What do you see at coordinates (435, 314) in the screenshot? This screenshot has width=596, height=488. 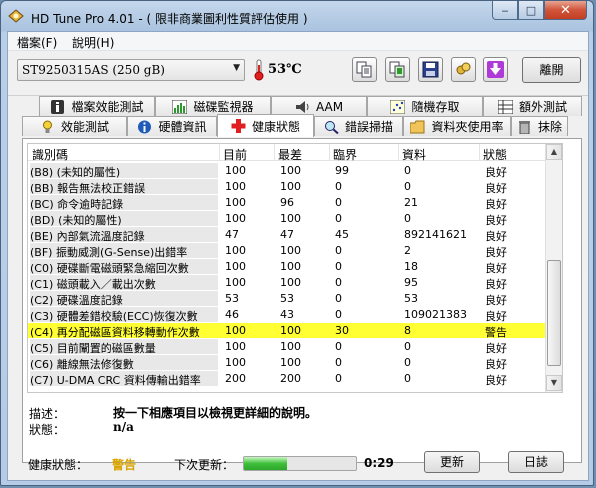 I see `cell-data: 109021383` at bounding box center [435, 314].